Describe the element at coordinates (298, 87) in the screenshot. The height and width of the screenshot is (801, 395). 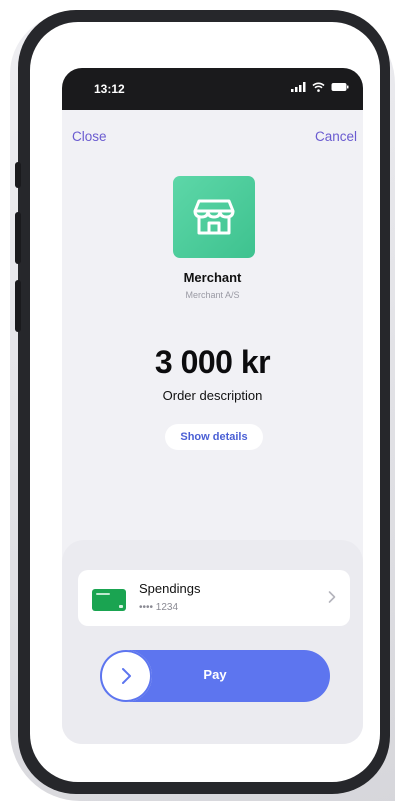
I see `cellular-signal-icon` at that location.